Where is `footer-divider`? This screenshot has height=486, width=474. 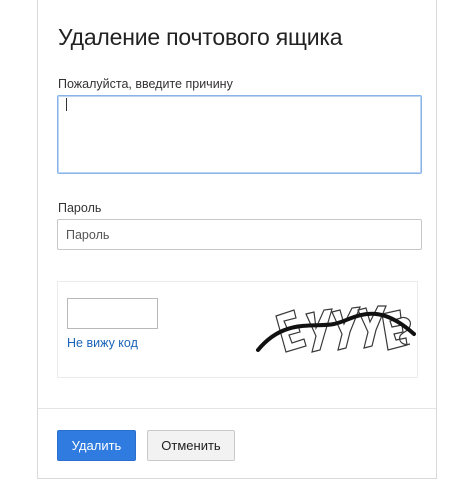 footer-divider is located at coordinates (237, 408).